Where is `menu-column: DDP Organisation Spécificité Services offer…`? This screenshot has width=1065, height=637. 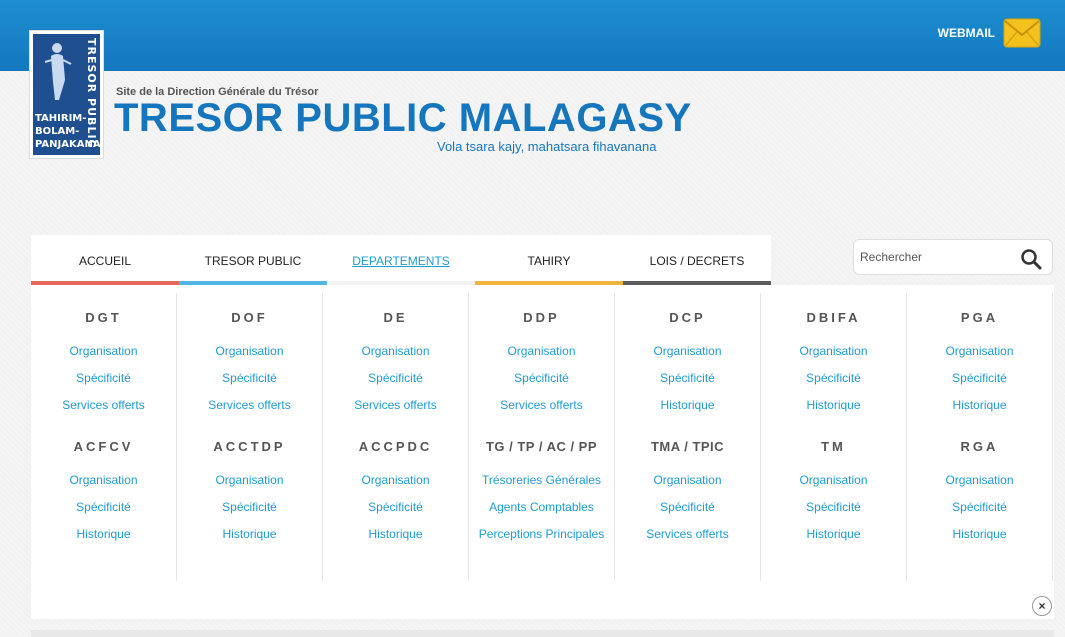
menu-column: DDP Organisation Spécificité Services offer… is located at coordinates (542, 437).